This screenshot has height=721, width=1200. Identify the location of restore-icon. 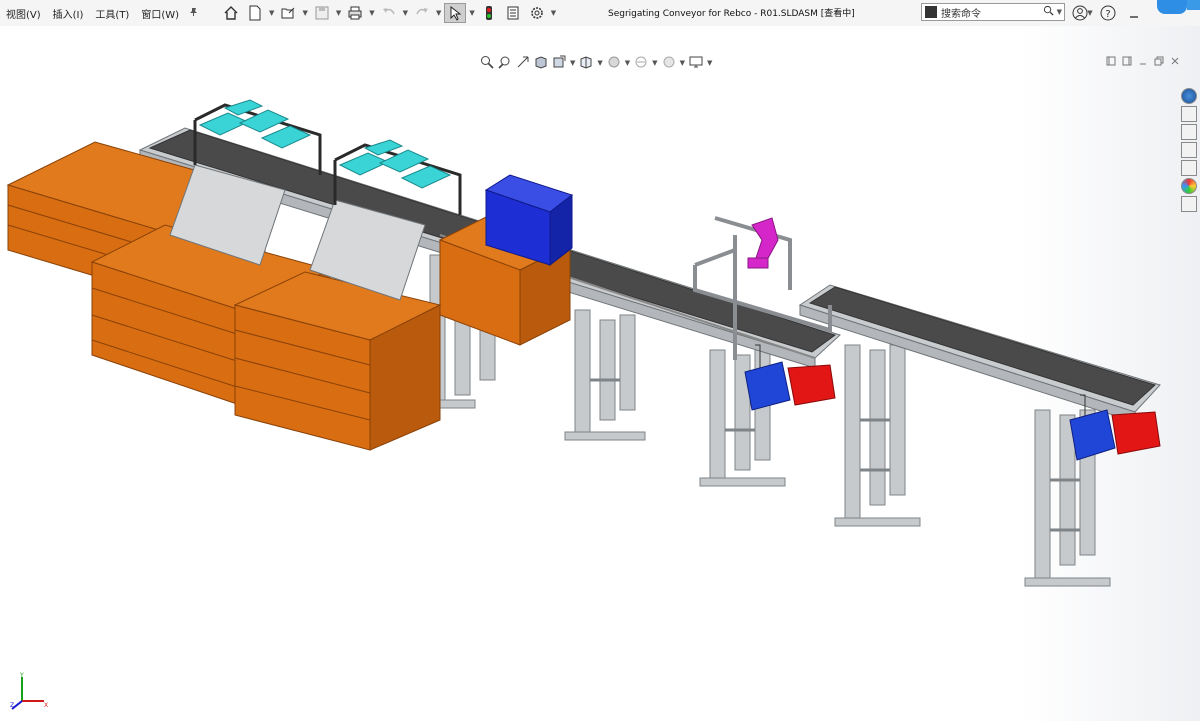
(1159, 62).